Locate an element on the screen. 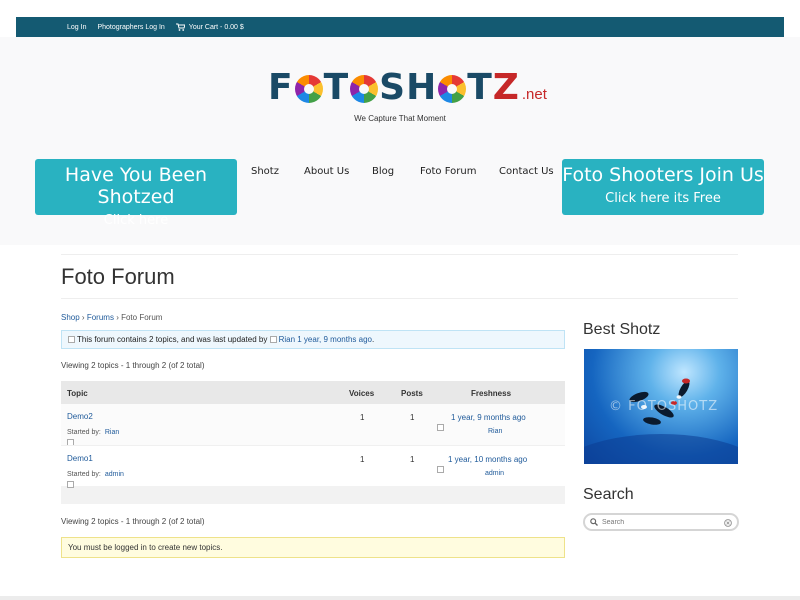 This screenshot has height=600, width=800. freshness-link: 1 year, 10 months ago is located at coordinates (487, 459).